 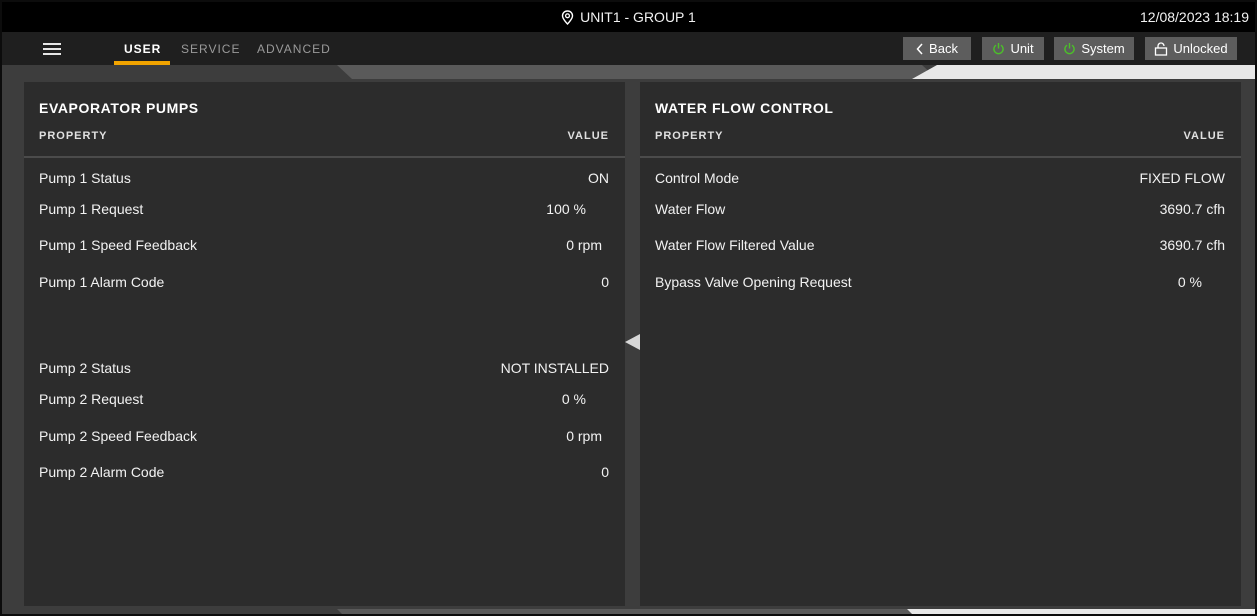 I want to click on back-button: Back, so click(x=937, y=48).